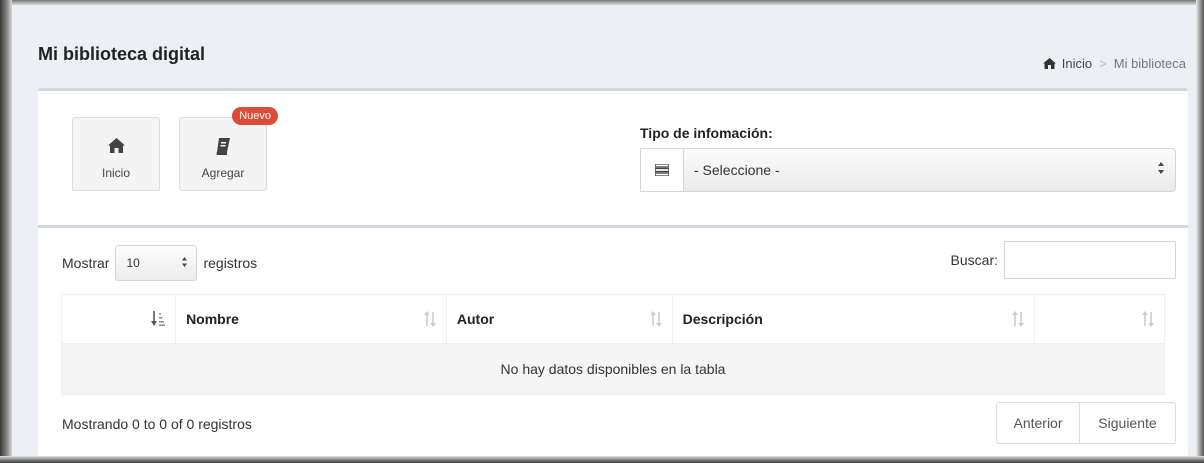  What do you see at coordinates (223, 173) in the screenshot?
I see `add-button-label: Agregar` at bounding box center [223, 173].